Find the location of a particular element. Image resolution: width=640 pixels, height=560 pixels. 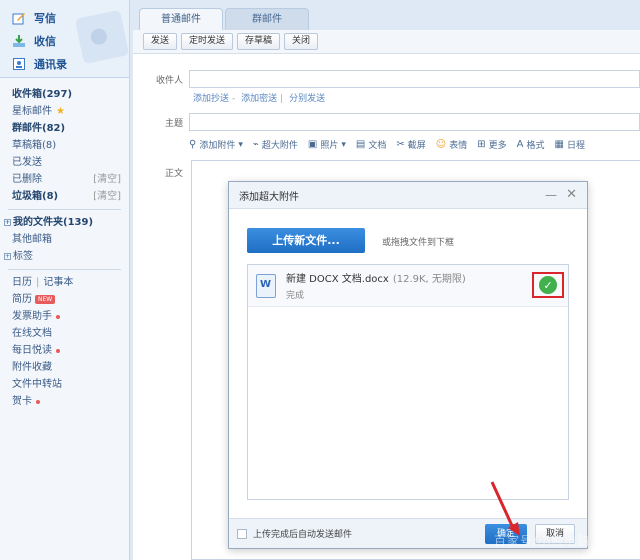

tool-invoice: 发票助手 is located at coordinates (64, 316).